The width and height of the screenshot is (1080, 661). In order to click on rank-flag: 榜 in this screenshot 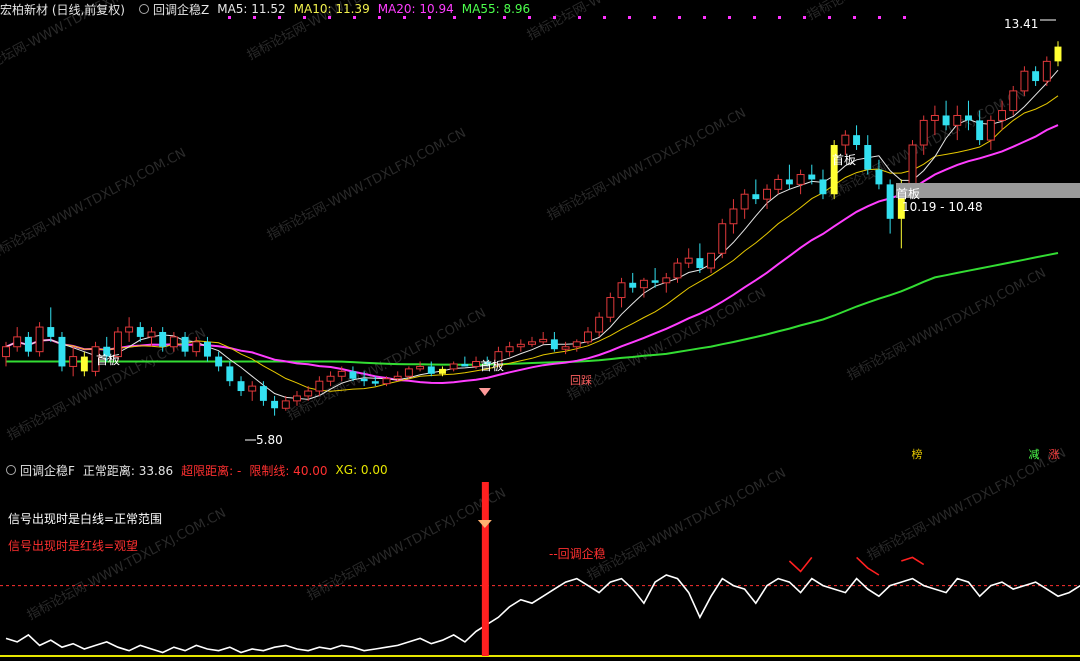, I will do `click(917, 455)`.